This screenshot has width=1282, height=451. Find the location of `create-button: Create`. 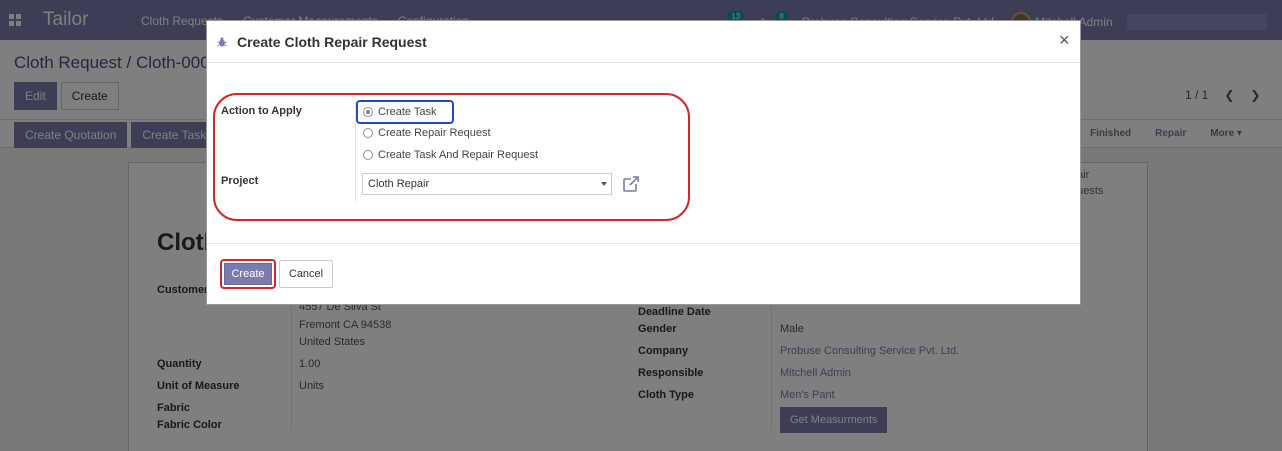

create-button: Create is located at coordinates (248, 274).